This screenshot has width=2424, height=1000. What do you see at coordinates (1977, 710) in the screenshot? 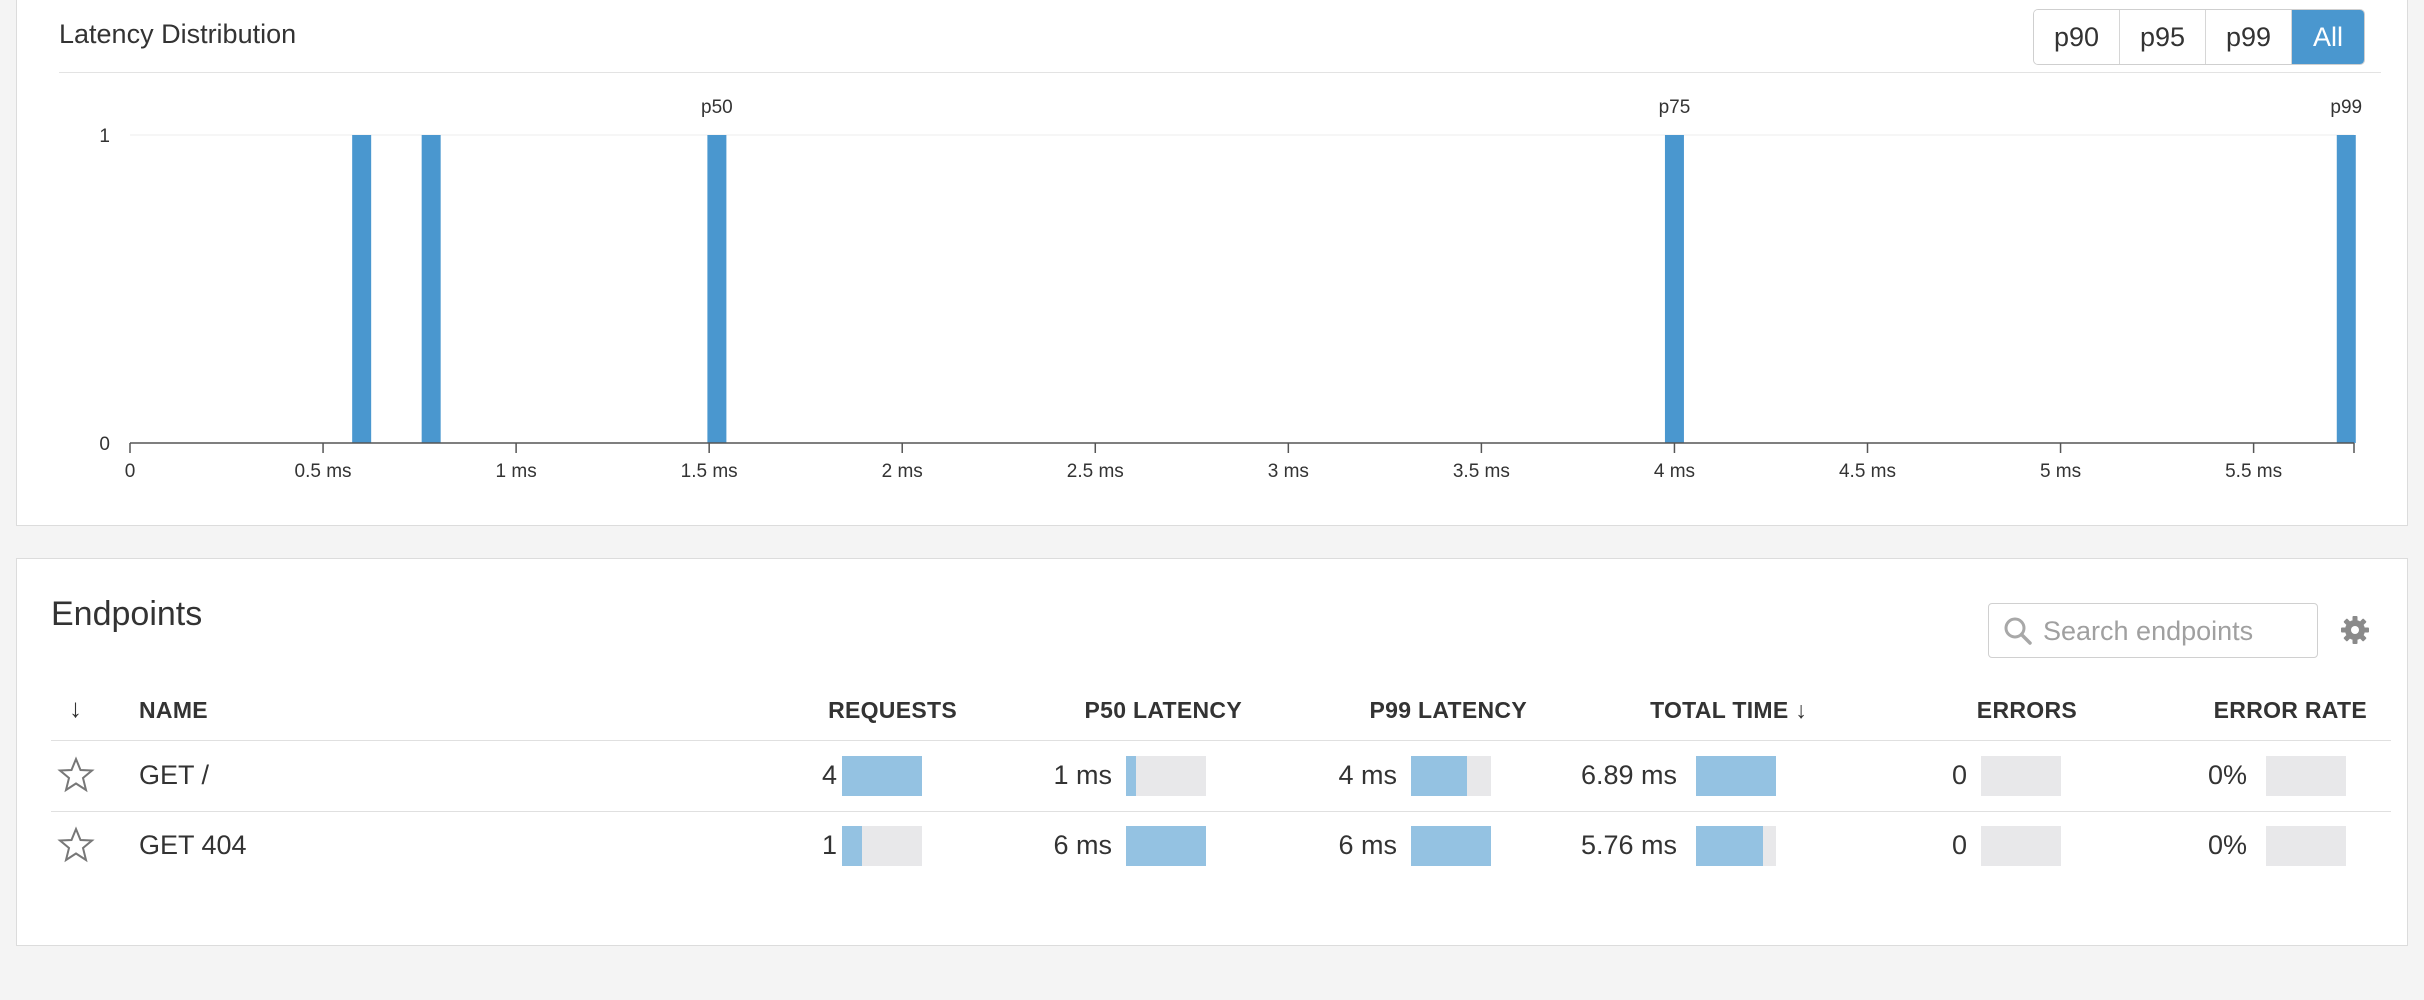
I see `column-header-errors: ERRORS` at bounding box center [1977, 710].